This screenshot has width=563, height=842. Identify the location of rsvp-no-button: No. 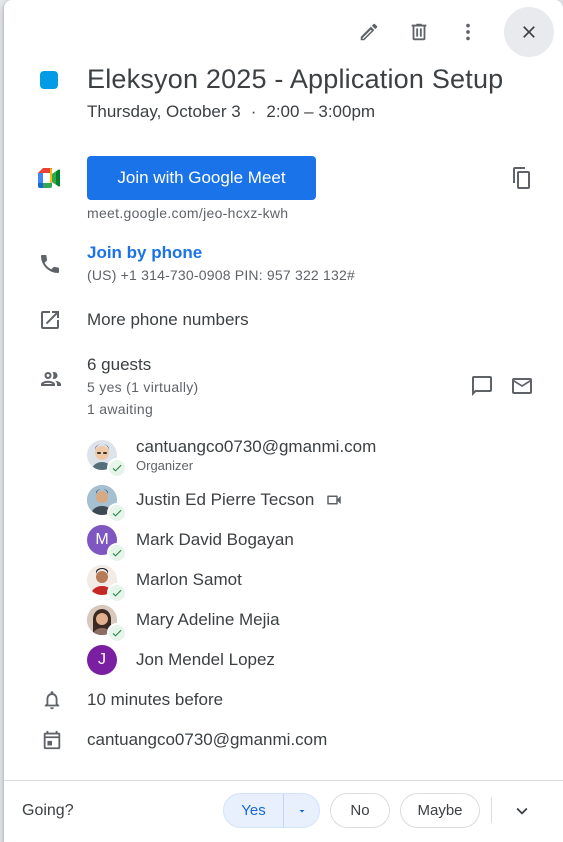
(360, 810).